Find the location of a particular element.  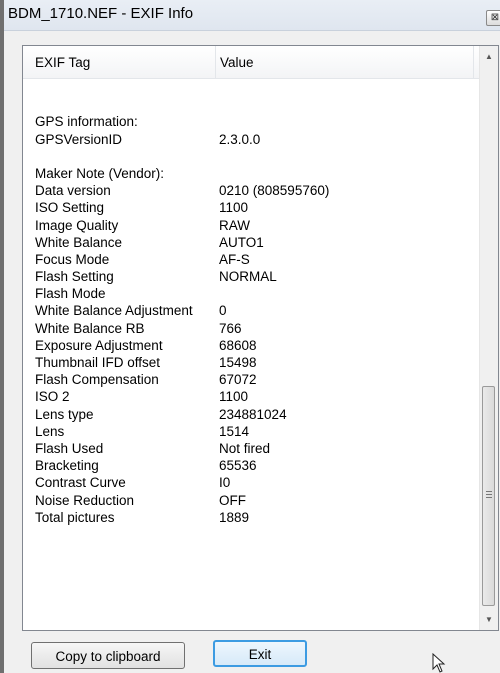

exif-value-cell: 766 is located at coordinates (230, 328).